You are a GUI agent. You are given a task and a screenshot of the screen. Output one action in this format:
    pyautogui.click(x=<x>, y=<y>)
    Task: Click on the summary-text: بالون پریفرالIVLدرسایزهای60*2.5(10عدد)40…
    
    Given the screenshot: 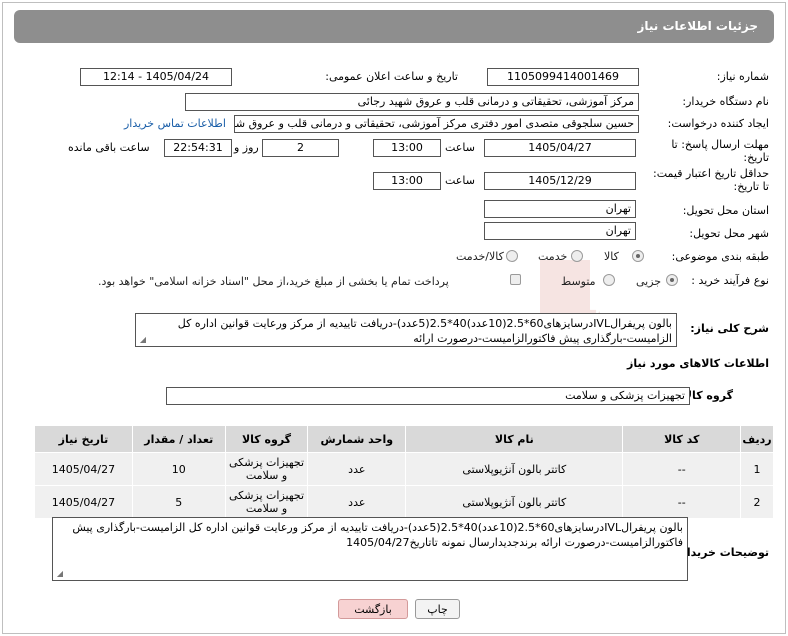 What is the action you would take?
    pyautogui.click(x=424, y=331)
    